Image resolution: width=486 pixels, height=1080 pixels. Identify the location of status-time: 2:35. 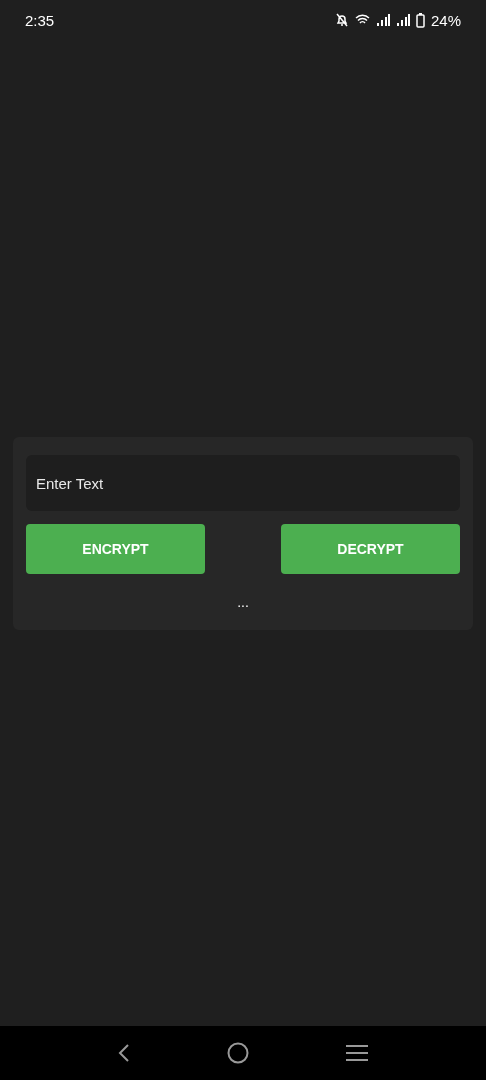
(40, 20).